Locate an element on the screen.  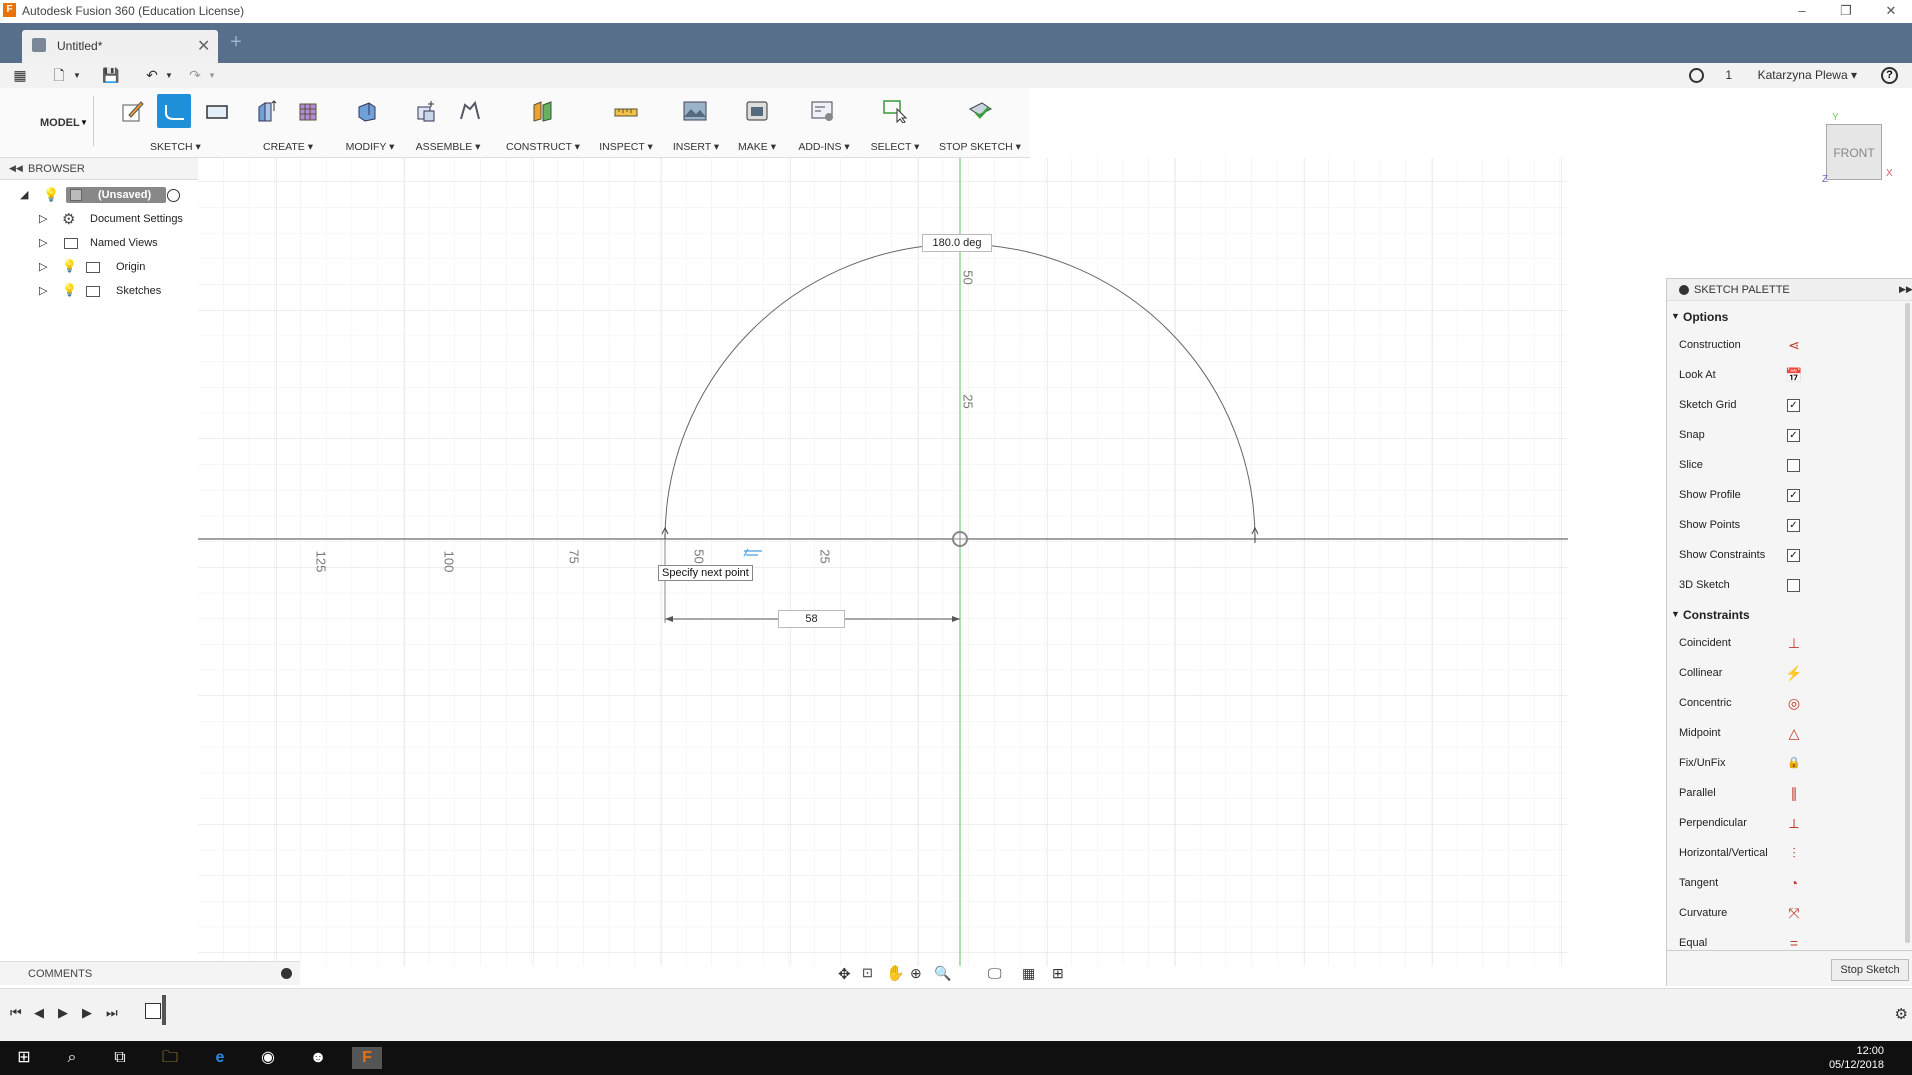
collinear-icon: ⚡ is located at coordinates (1794, 673).